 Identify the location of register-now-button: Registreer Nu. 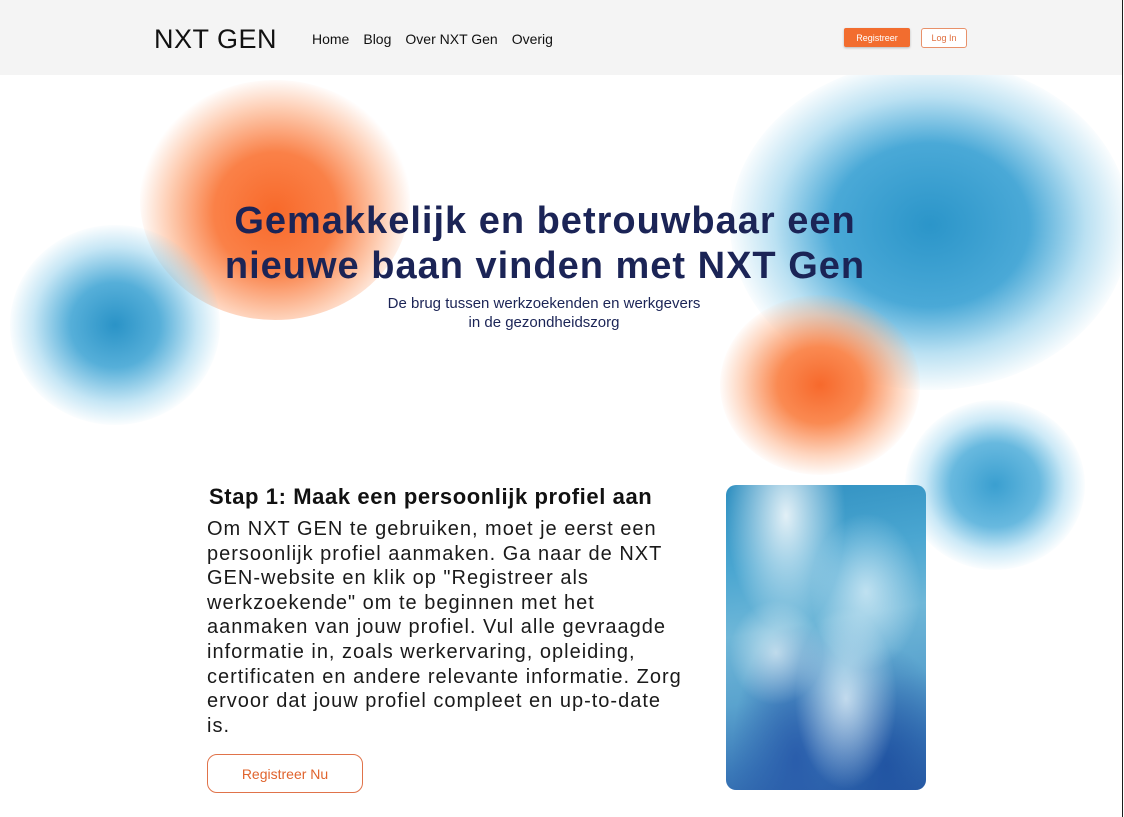
(285, 773).